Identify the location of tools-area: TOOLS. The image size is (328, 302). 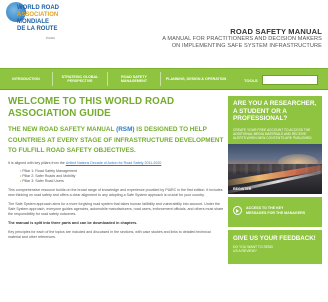
(281, 80).